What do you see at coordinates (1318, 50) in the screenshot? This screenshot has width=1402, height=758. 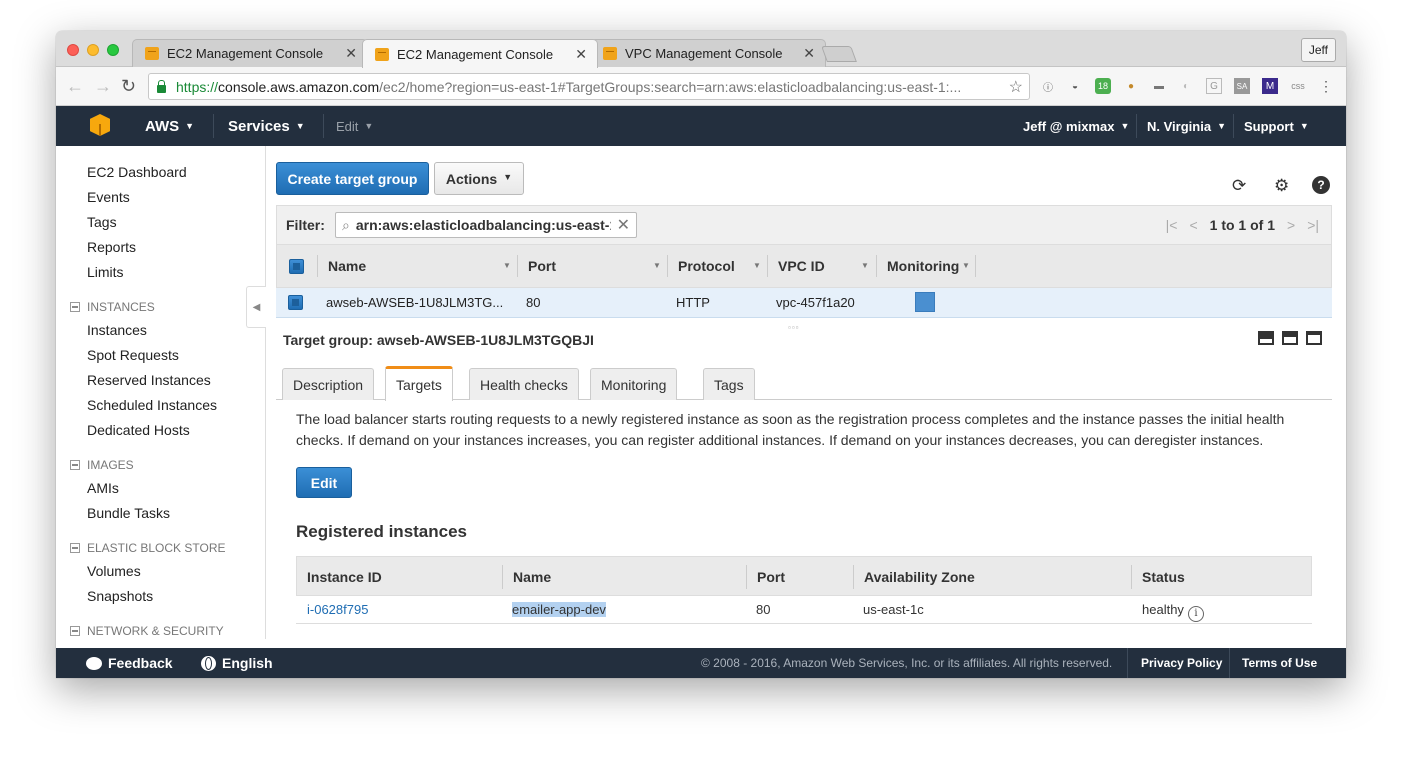 I see `profile-button: Jeff` at bounding box center [1318, 50].